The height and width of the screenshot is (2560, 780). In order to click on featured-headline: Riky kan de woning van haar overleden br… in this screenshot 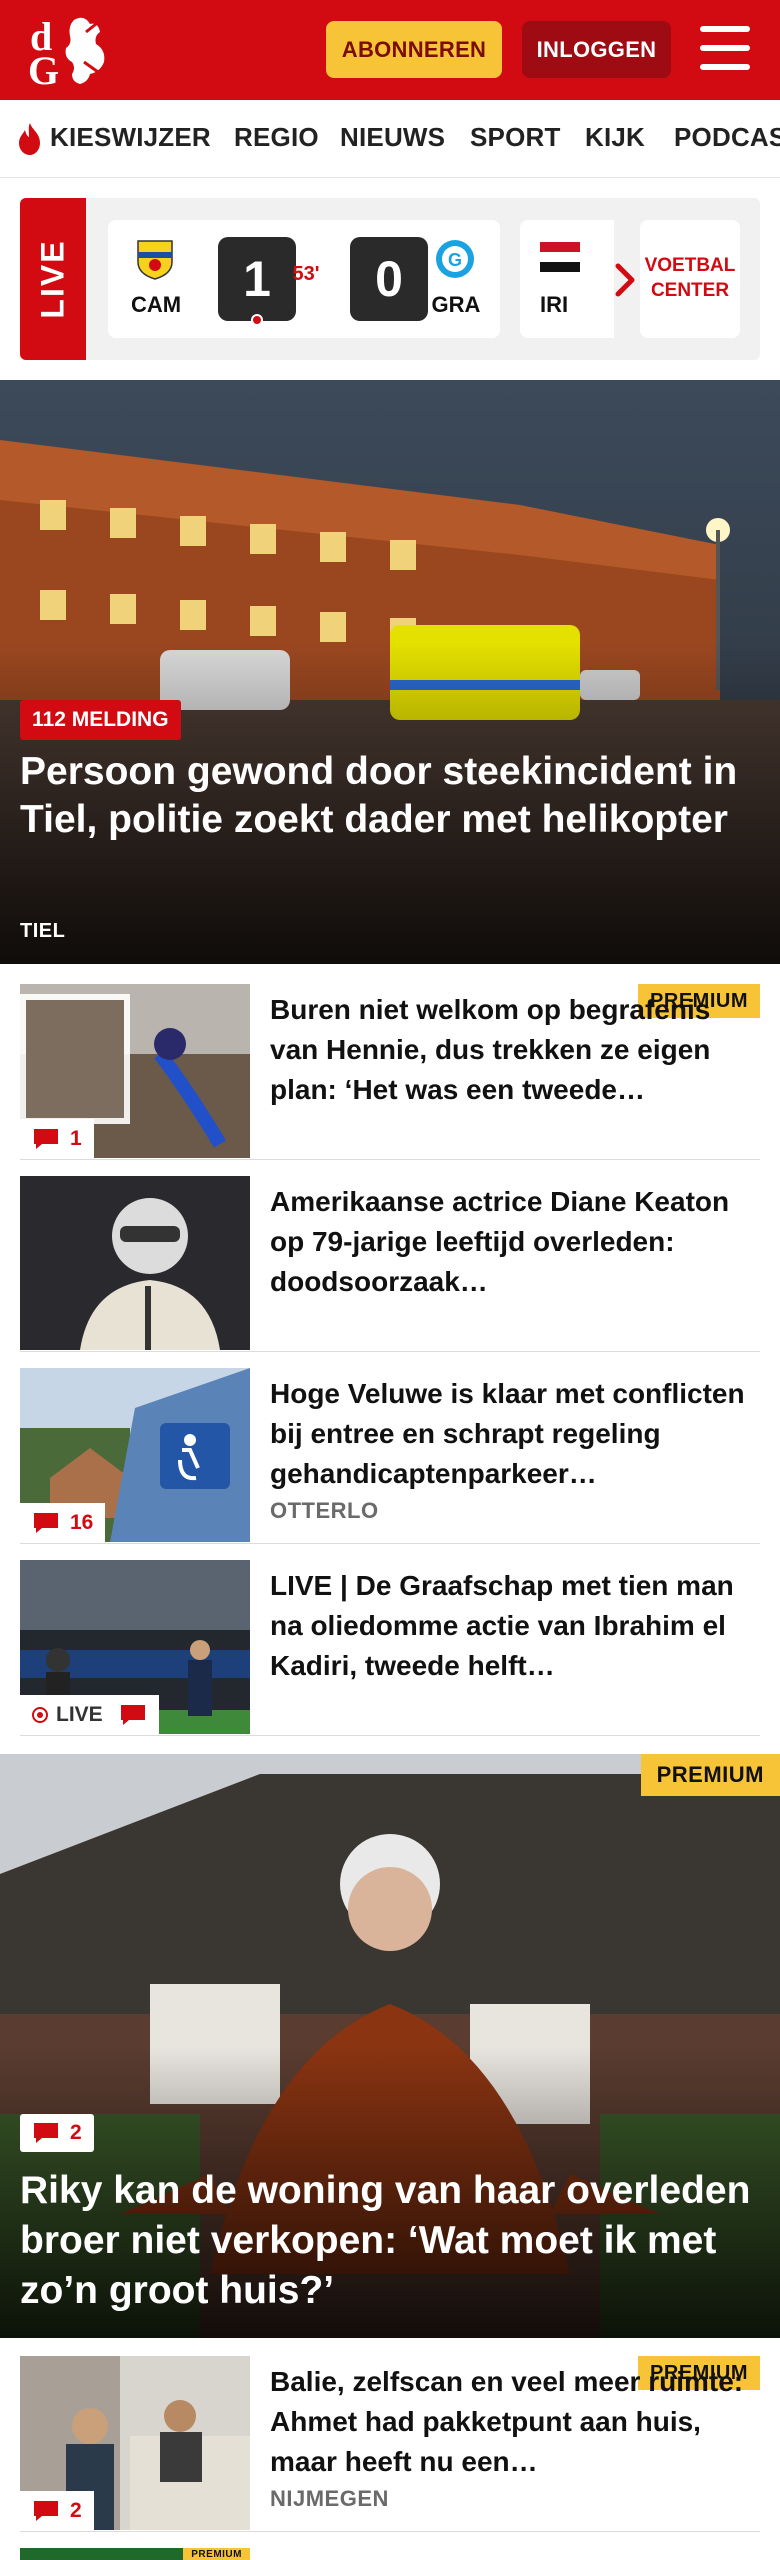, I will do `click(392, 2241)`.